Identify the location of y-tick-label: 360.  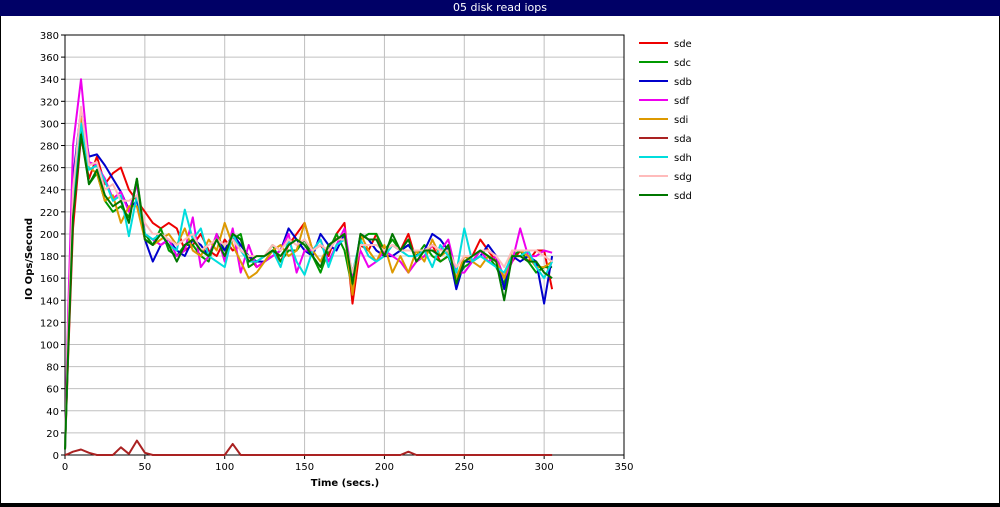
(49, 58).